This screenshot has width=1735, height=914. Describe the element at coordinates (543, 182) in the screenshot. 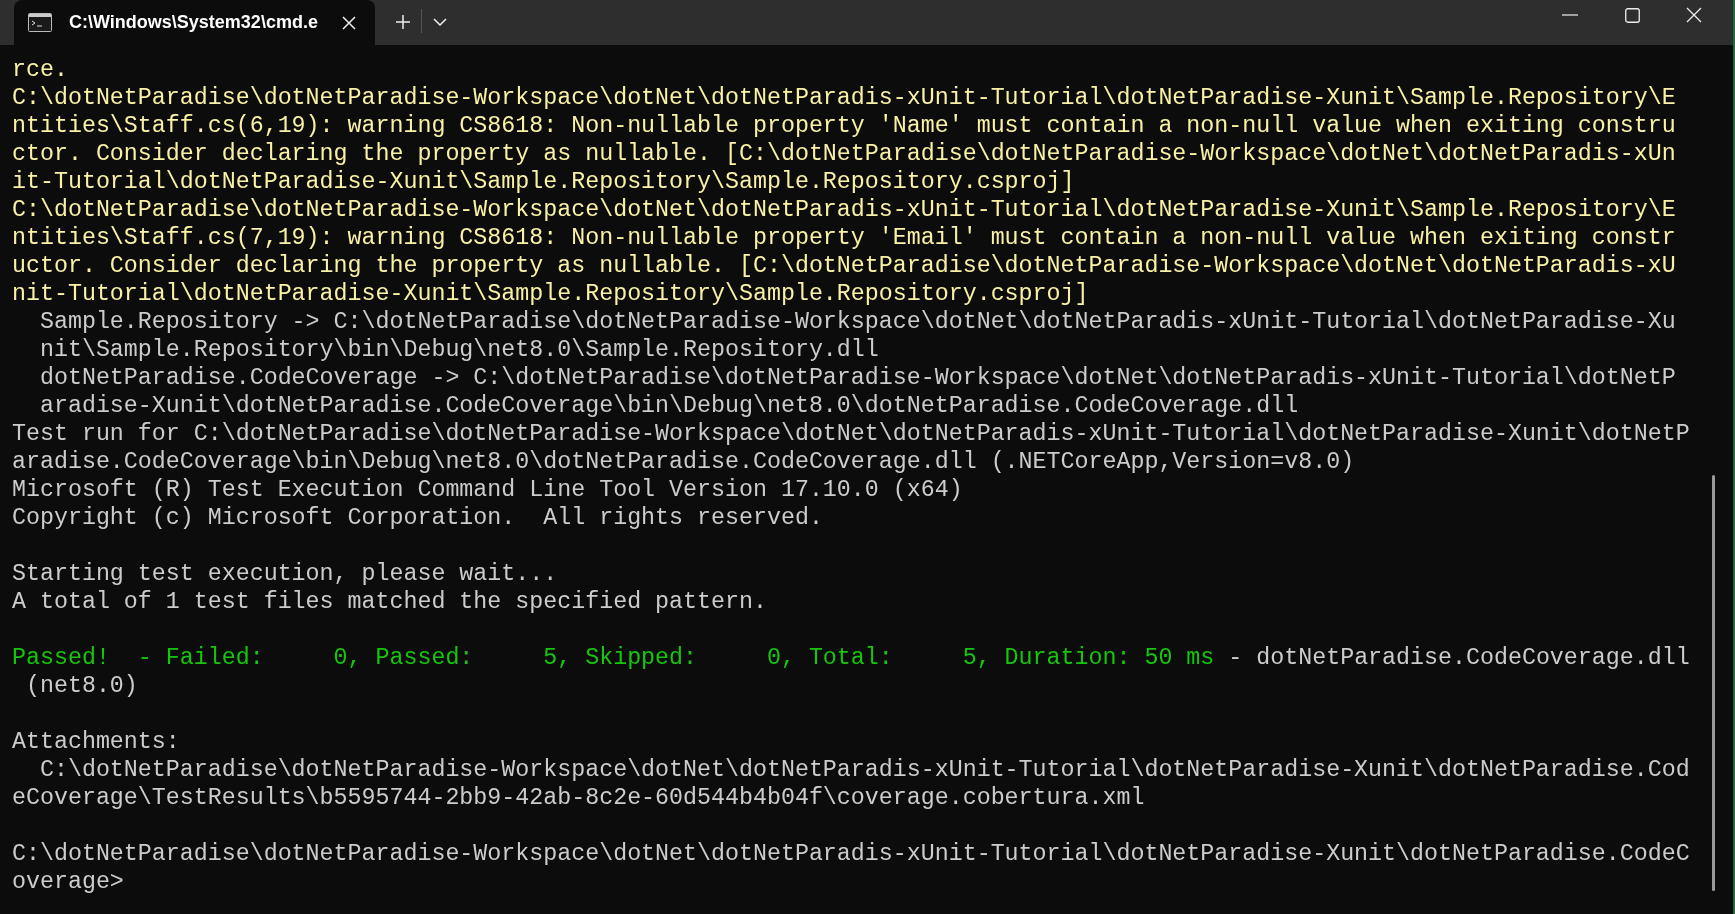

I see `warning-text: it-Tutorial\dotNetParadise-Xunit\Sample.Repository\Sample.Repository.csproj]` at that location.